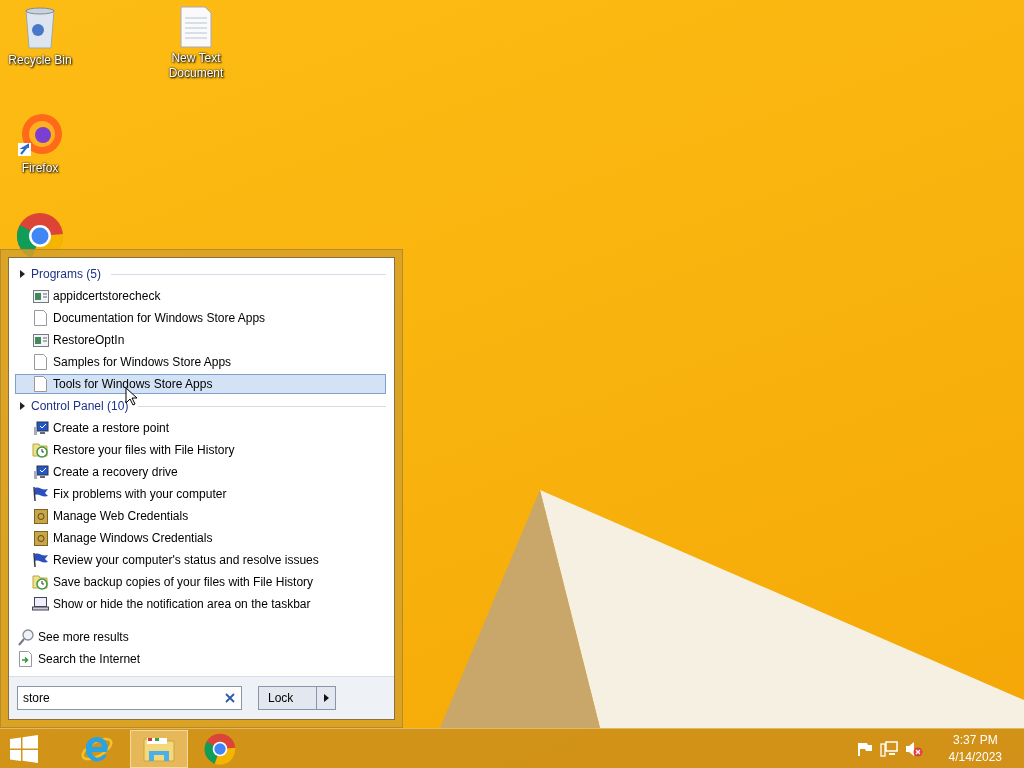 Image resolution: width=1024 pixels, height=768 pixels. Describe the element at coordinates (200, 538) in the screenshot. I see `search-result: Manage Windows Credentials` at that location.